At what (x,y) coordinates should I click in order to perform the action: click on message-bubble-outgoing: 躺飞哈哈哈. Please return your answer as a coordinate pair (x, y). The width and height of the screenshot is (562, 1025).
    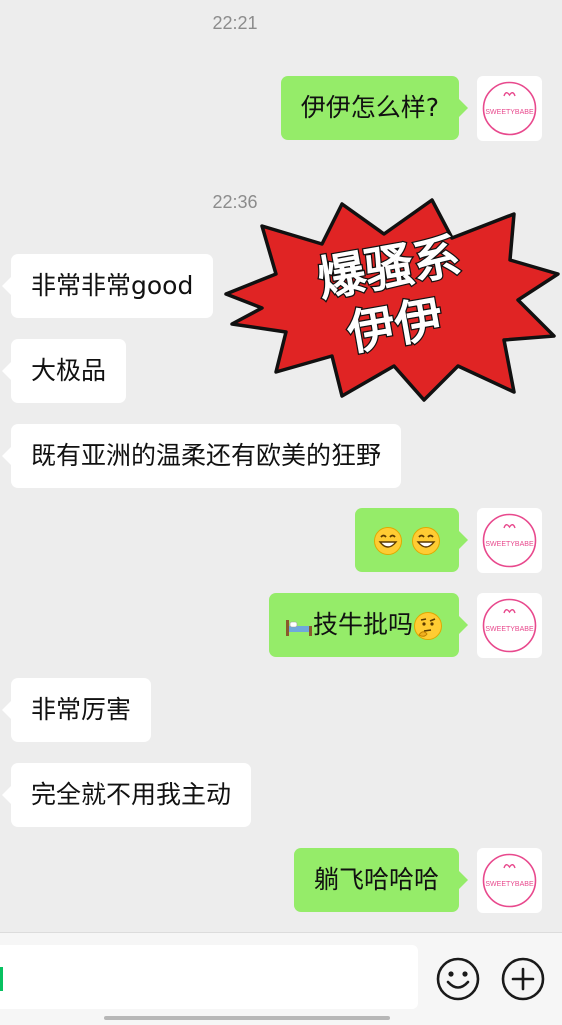
    Looking at the image, I should click on (381, 880).